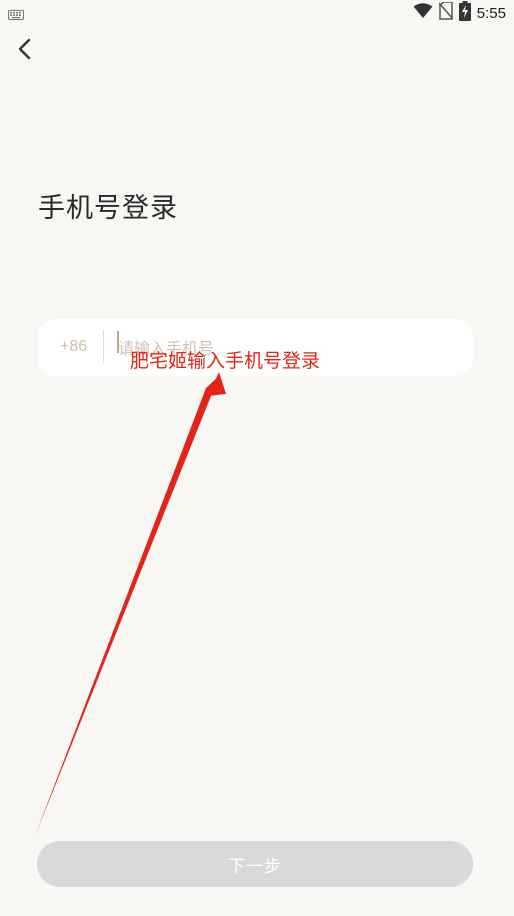 Image resolution: width=514 pixels, height=916 pixels. What do you see at coordinates (108, 208) in the screenshot?
I see `page-title: 手机号登录` at bounding box center [108, 208].